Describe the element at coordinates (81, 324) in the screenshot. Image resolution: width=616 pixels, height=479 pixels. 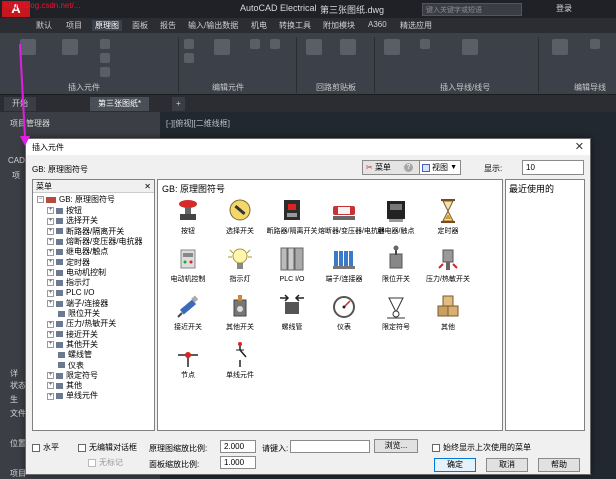
I see `tree-item: + 压力/热敏开关` at that location.